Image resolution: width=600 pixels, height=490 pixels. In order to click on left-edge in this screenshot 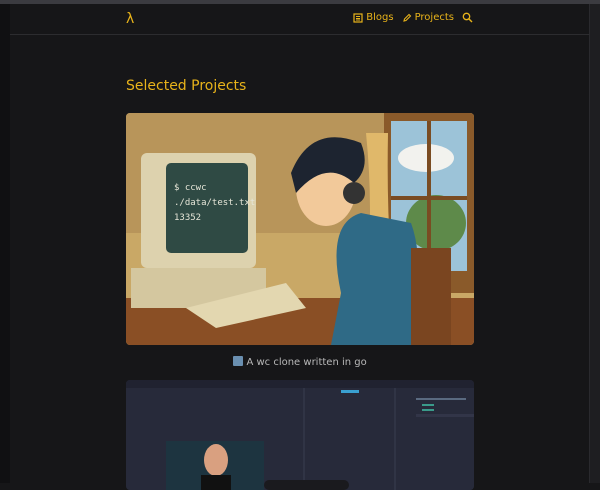, I will do `click(5, 243)`.